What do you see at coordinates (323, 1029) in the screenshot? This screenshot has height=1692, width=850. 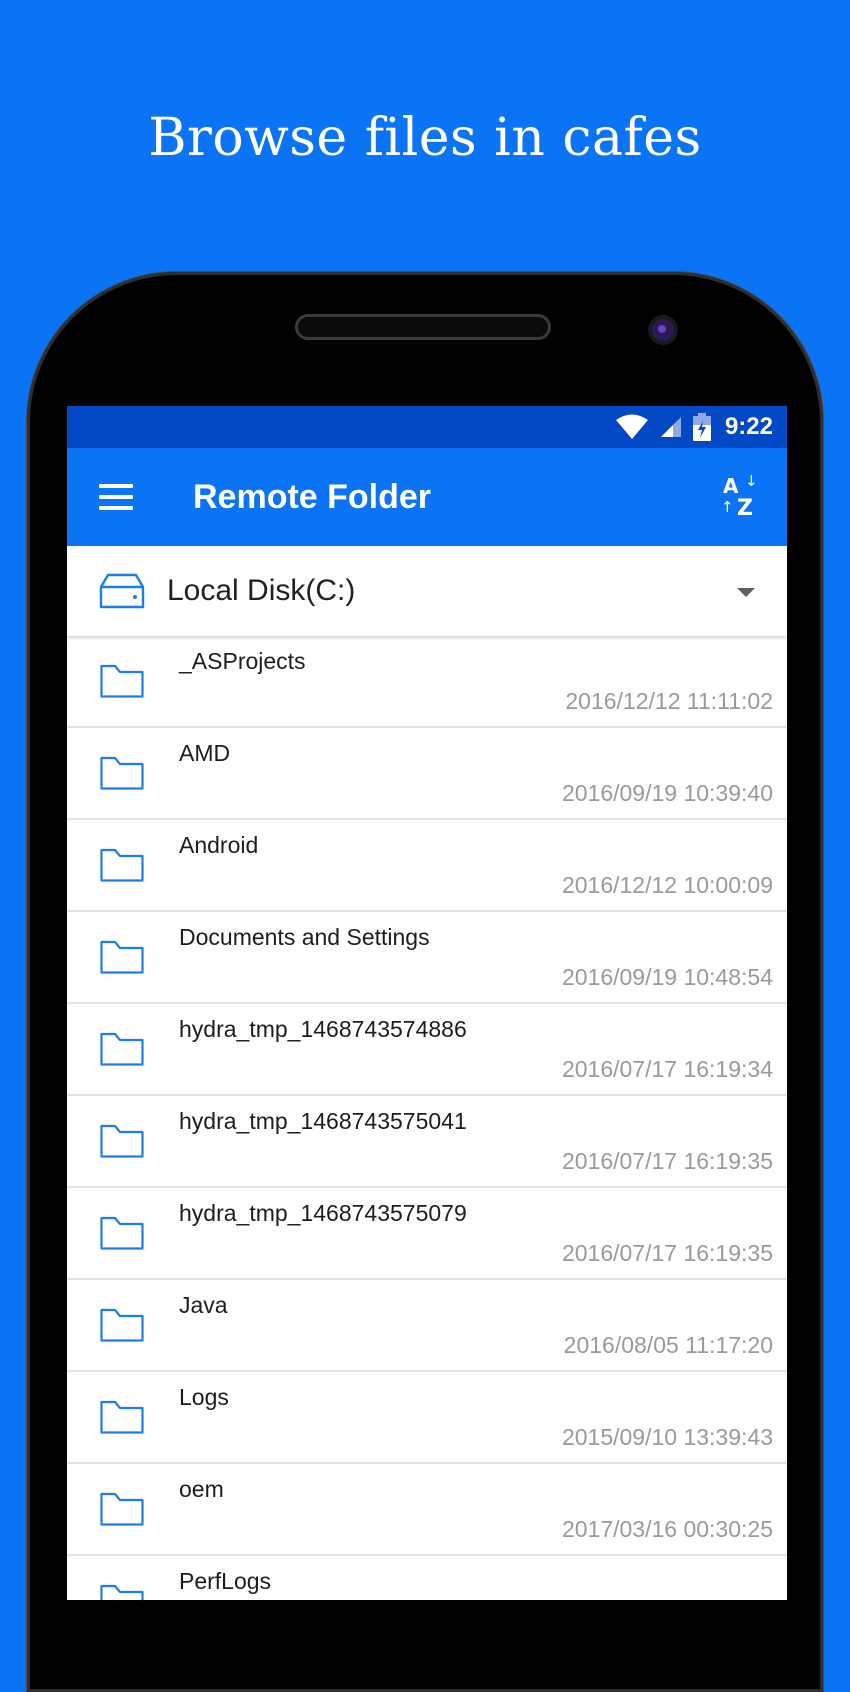 I see `file-name: hydra_tmp_1468743574886` at bounding box center [323, 1029].